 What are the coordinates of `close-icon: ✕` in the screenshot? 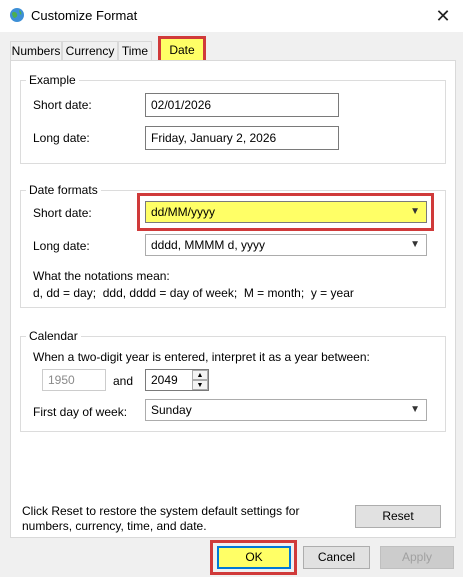 It's located at (443, 16).